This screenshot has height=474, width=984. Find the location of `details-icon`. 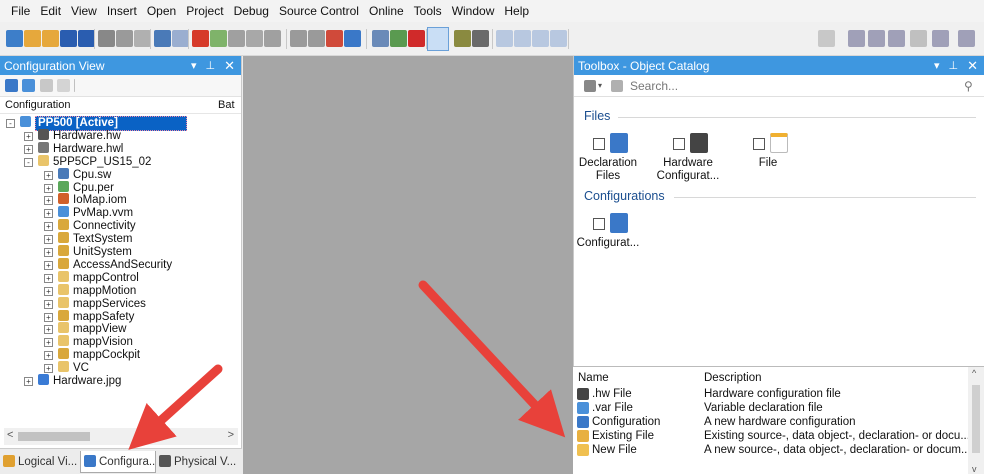

details-icon is located at coordinates (63, 85).